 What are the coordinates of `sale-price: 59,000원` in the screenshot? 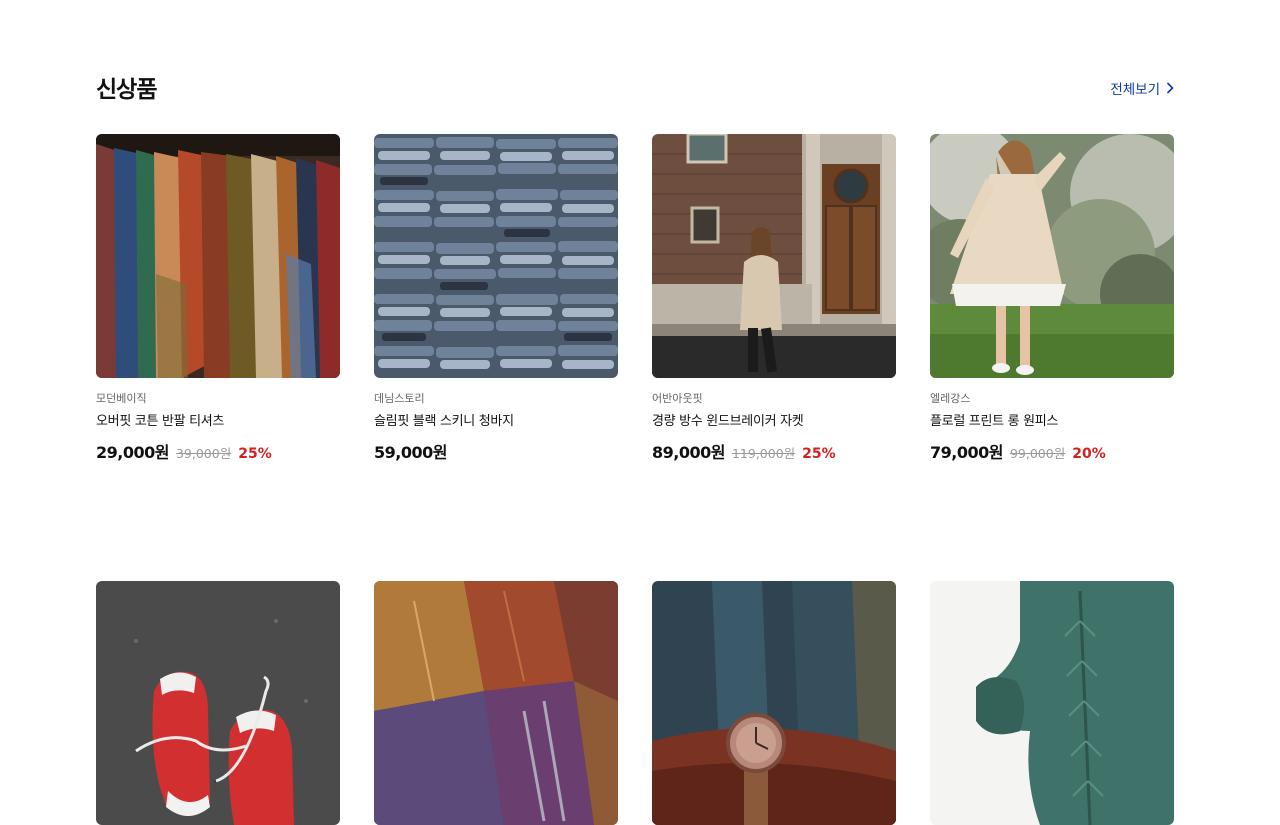 It's located at (410, 452).